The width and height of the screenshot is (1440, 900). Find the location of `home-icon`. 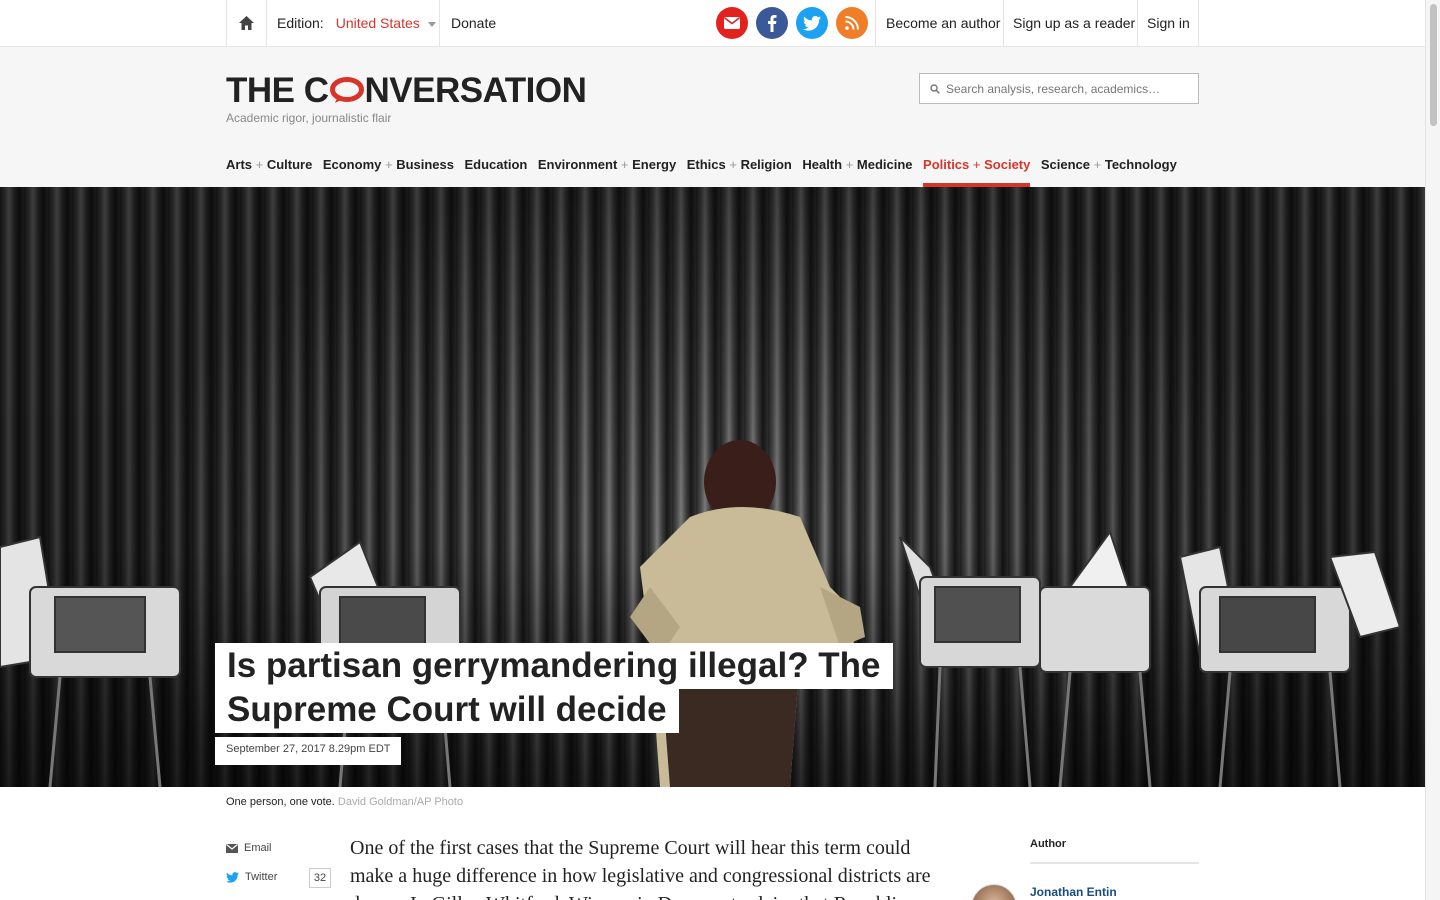

home-icon is located at coordinates (246, 23).